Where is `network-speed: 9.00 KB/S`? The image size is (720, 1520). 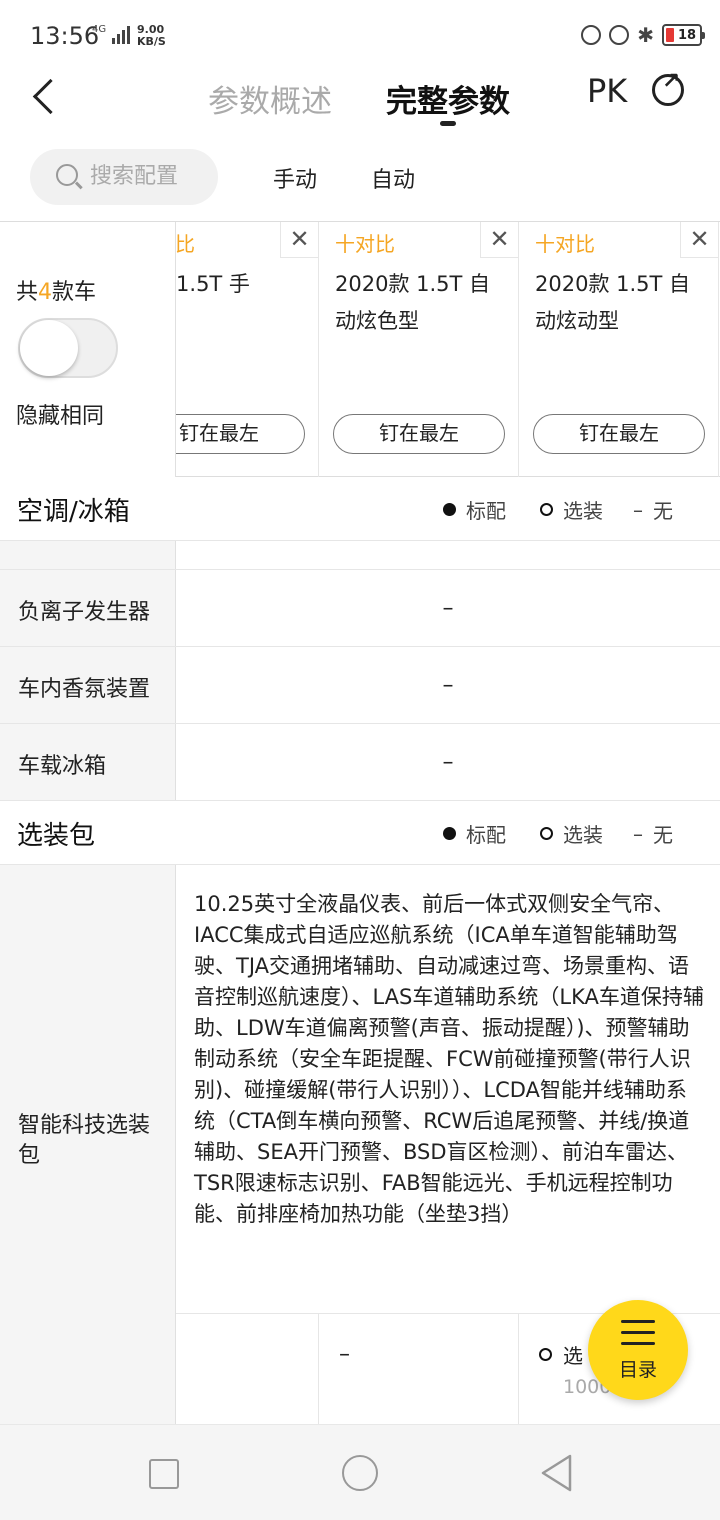
network-speed: 9.00 KB/S is located at coordinates (151, 35).